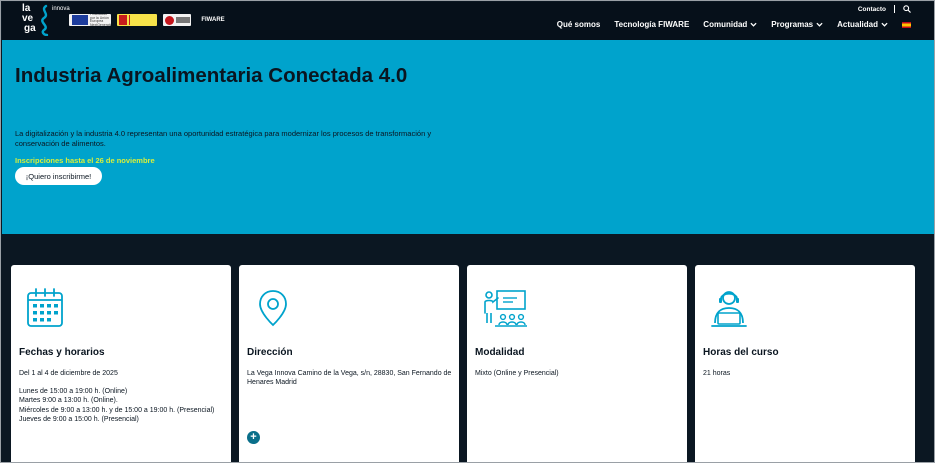 The width and height of the screenshot is (935, 463). Describe the element at coordinates (505, 308) in the screenshot. I see `presentation-icon` at that location.